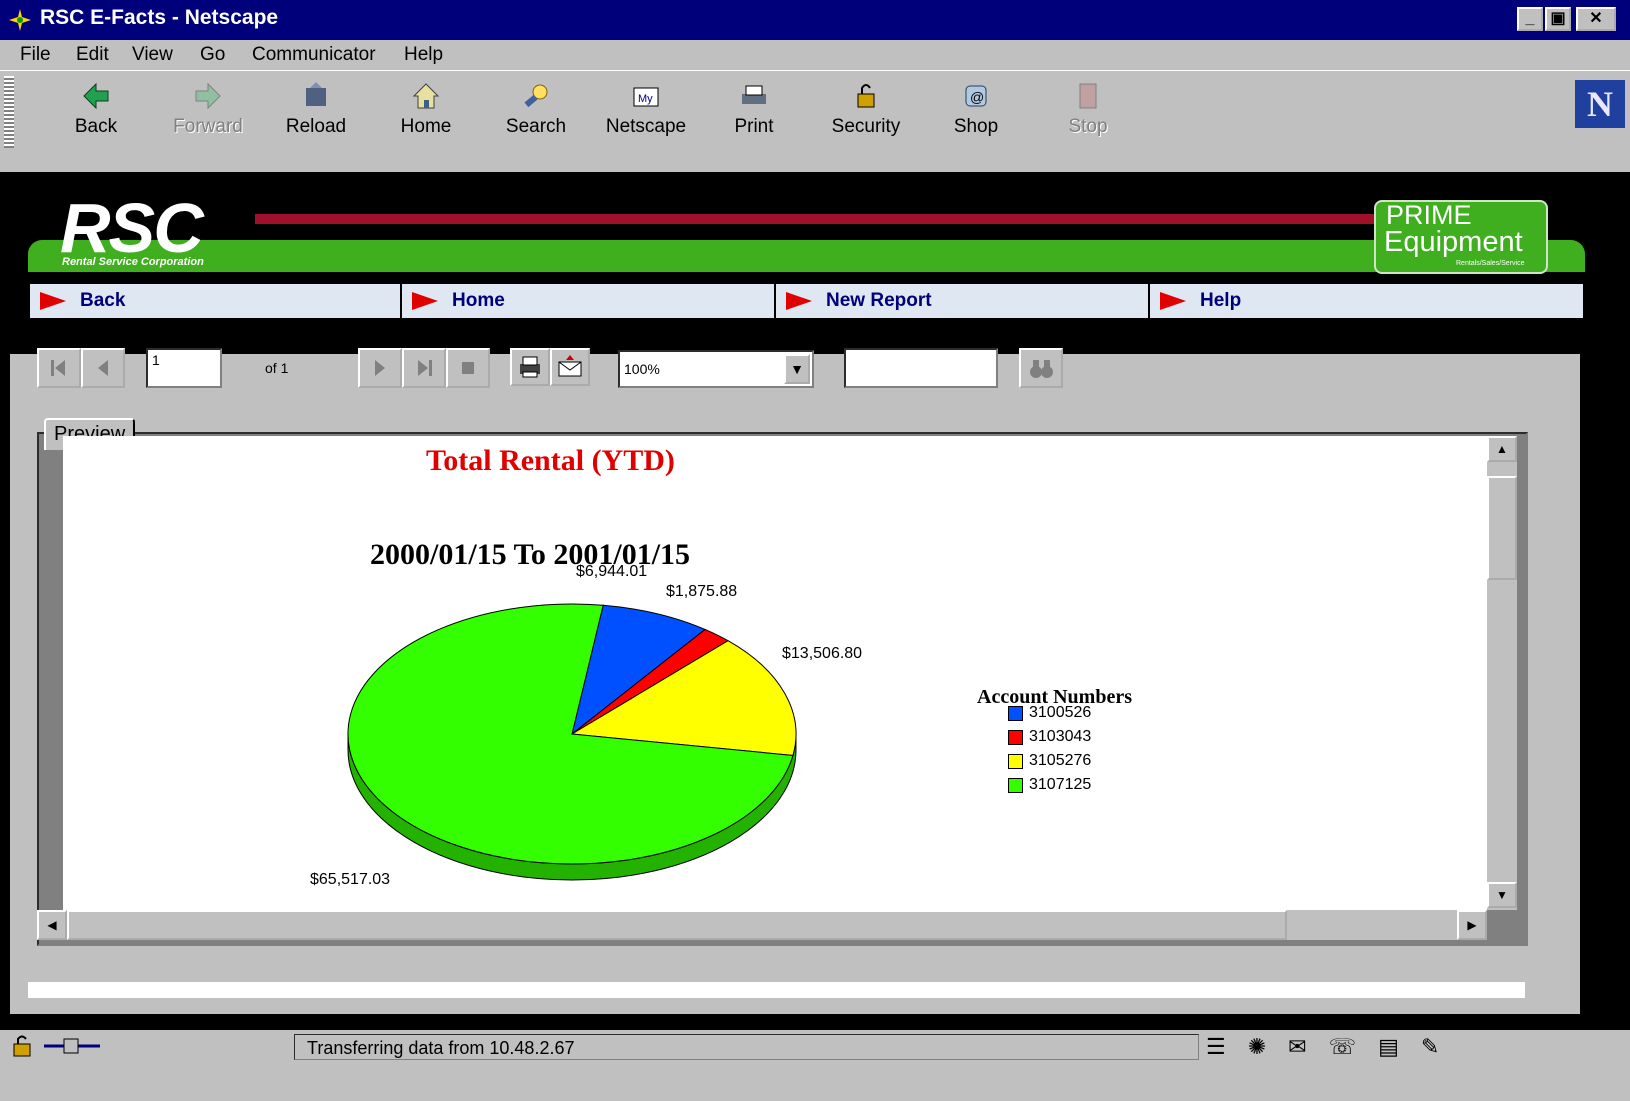  What do you see at coordinates (350, 879) in the screenshot?
I see `pie-data-label: $65,517.03` at bounding box center [350, 879].